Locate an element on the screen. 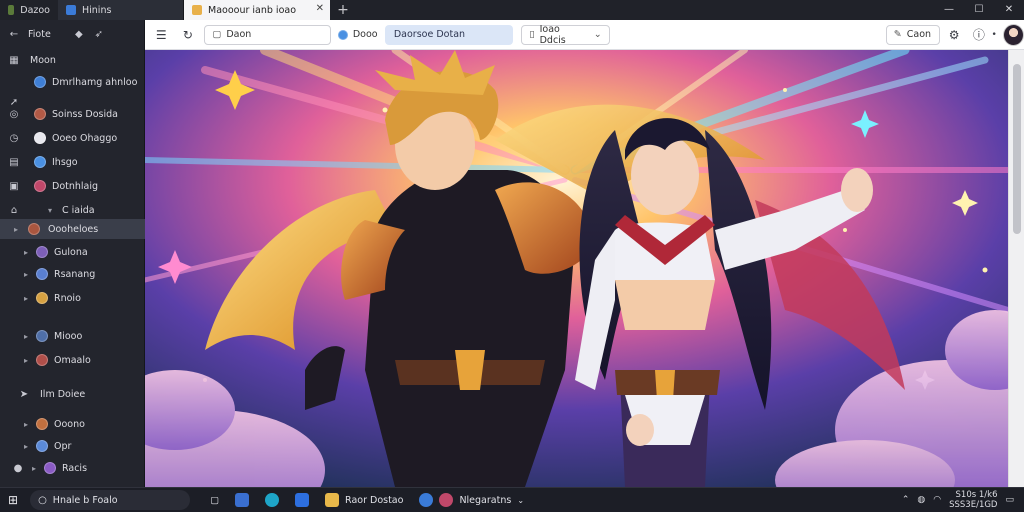 The height and width of the screenshot is (512, 1024). sidebar-item-label: Dotnhlaig is located at coordinates (75, 186).